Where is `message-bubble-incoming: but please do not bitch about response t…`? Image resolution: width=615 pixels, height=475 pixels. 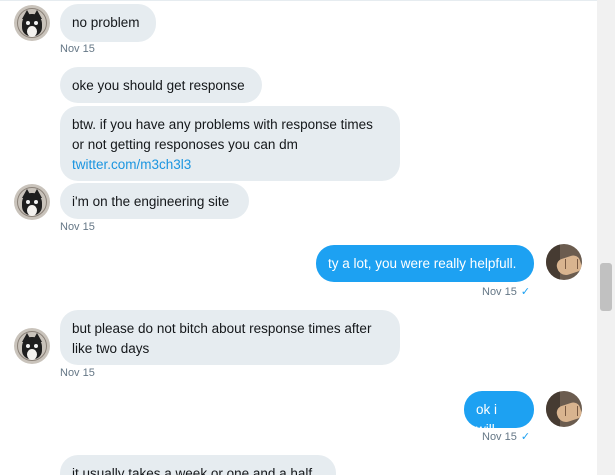
message-bubble-incoming: but please do not bitch about response t… is located at coordinates (230, 337).